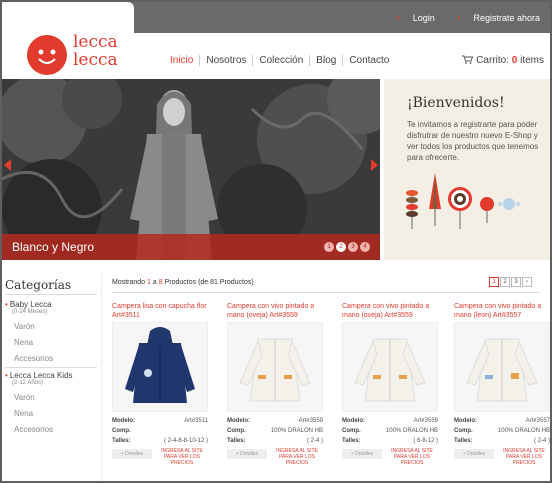  I want to click on nav-blog: Blog, so click(327, 60).